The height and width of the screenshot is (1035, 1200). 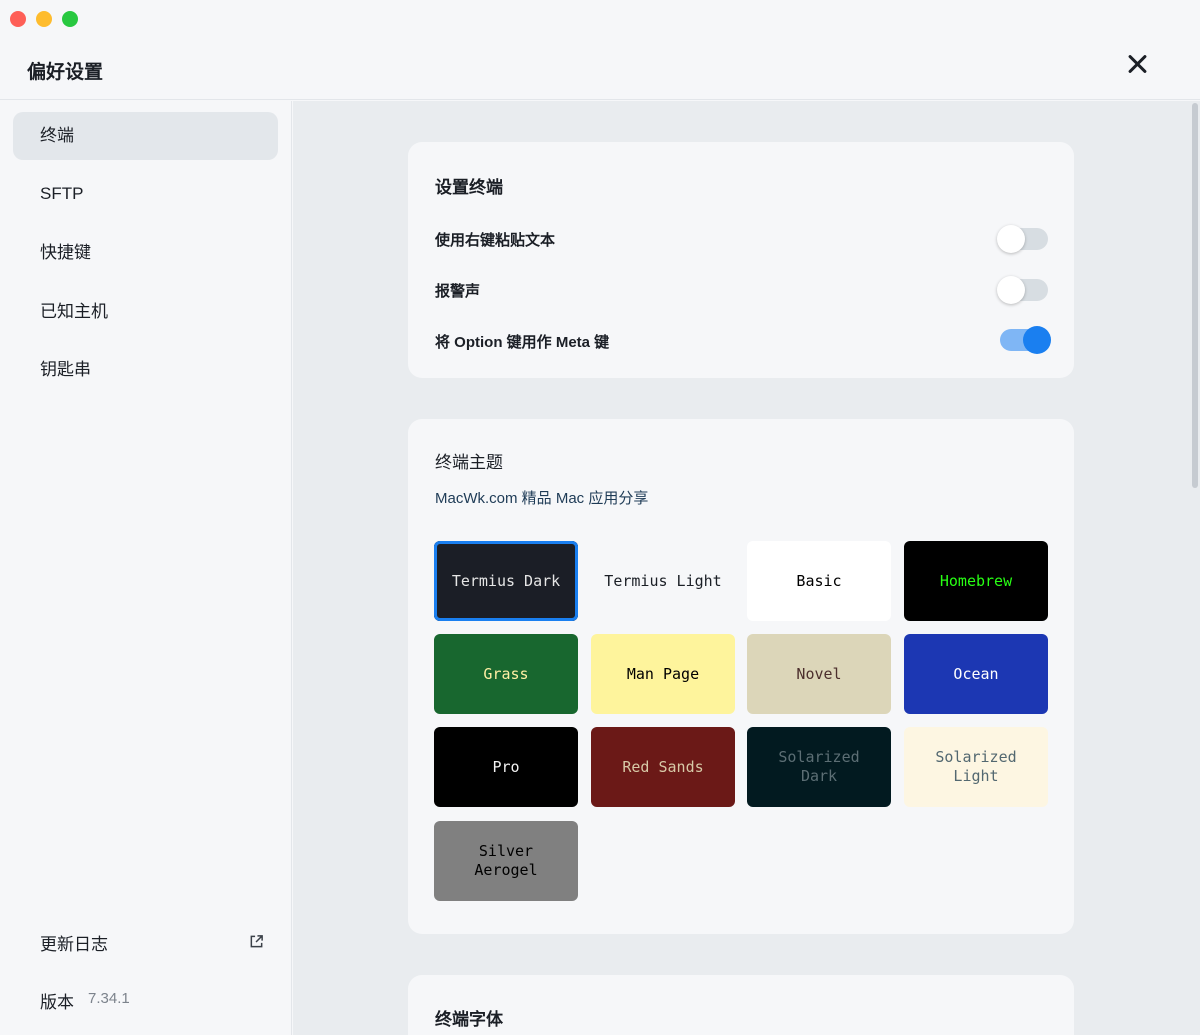 What do you see at coordinates (57, 1002) in the screenshot?
I see `version-label: 版本` at bounding box center [57, 1002].